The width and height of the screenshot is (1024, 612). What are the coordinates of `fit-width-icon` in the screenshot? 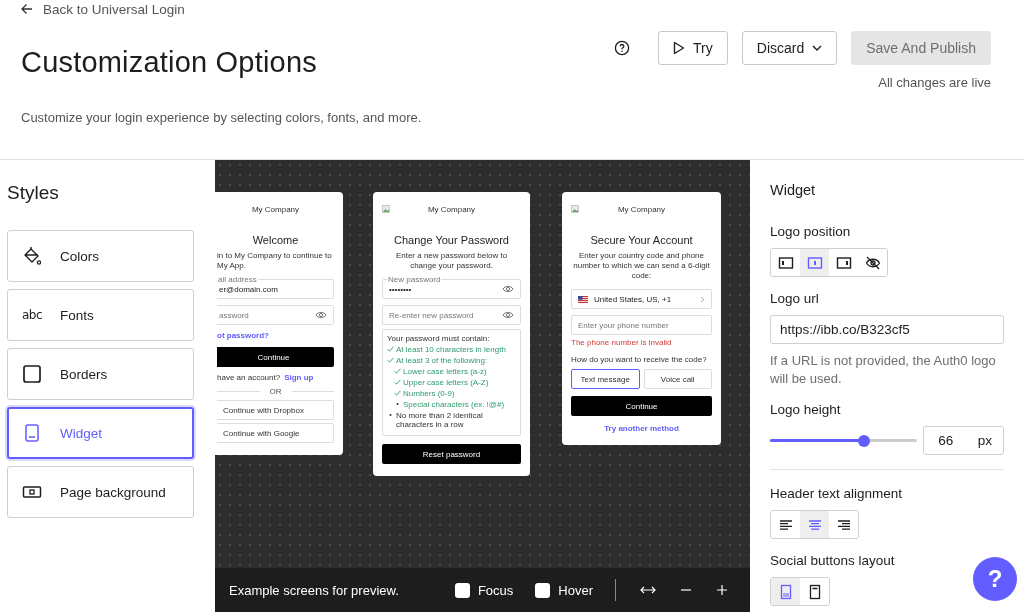 It's located at (648, 590).